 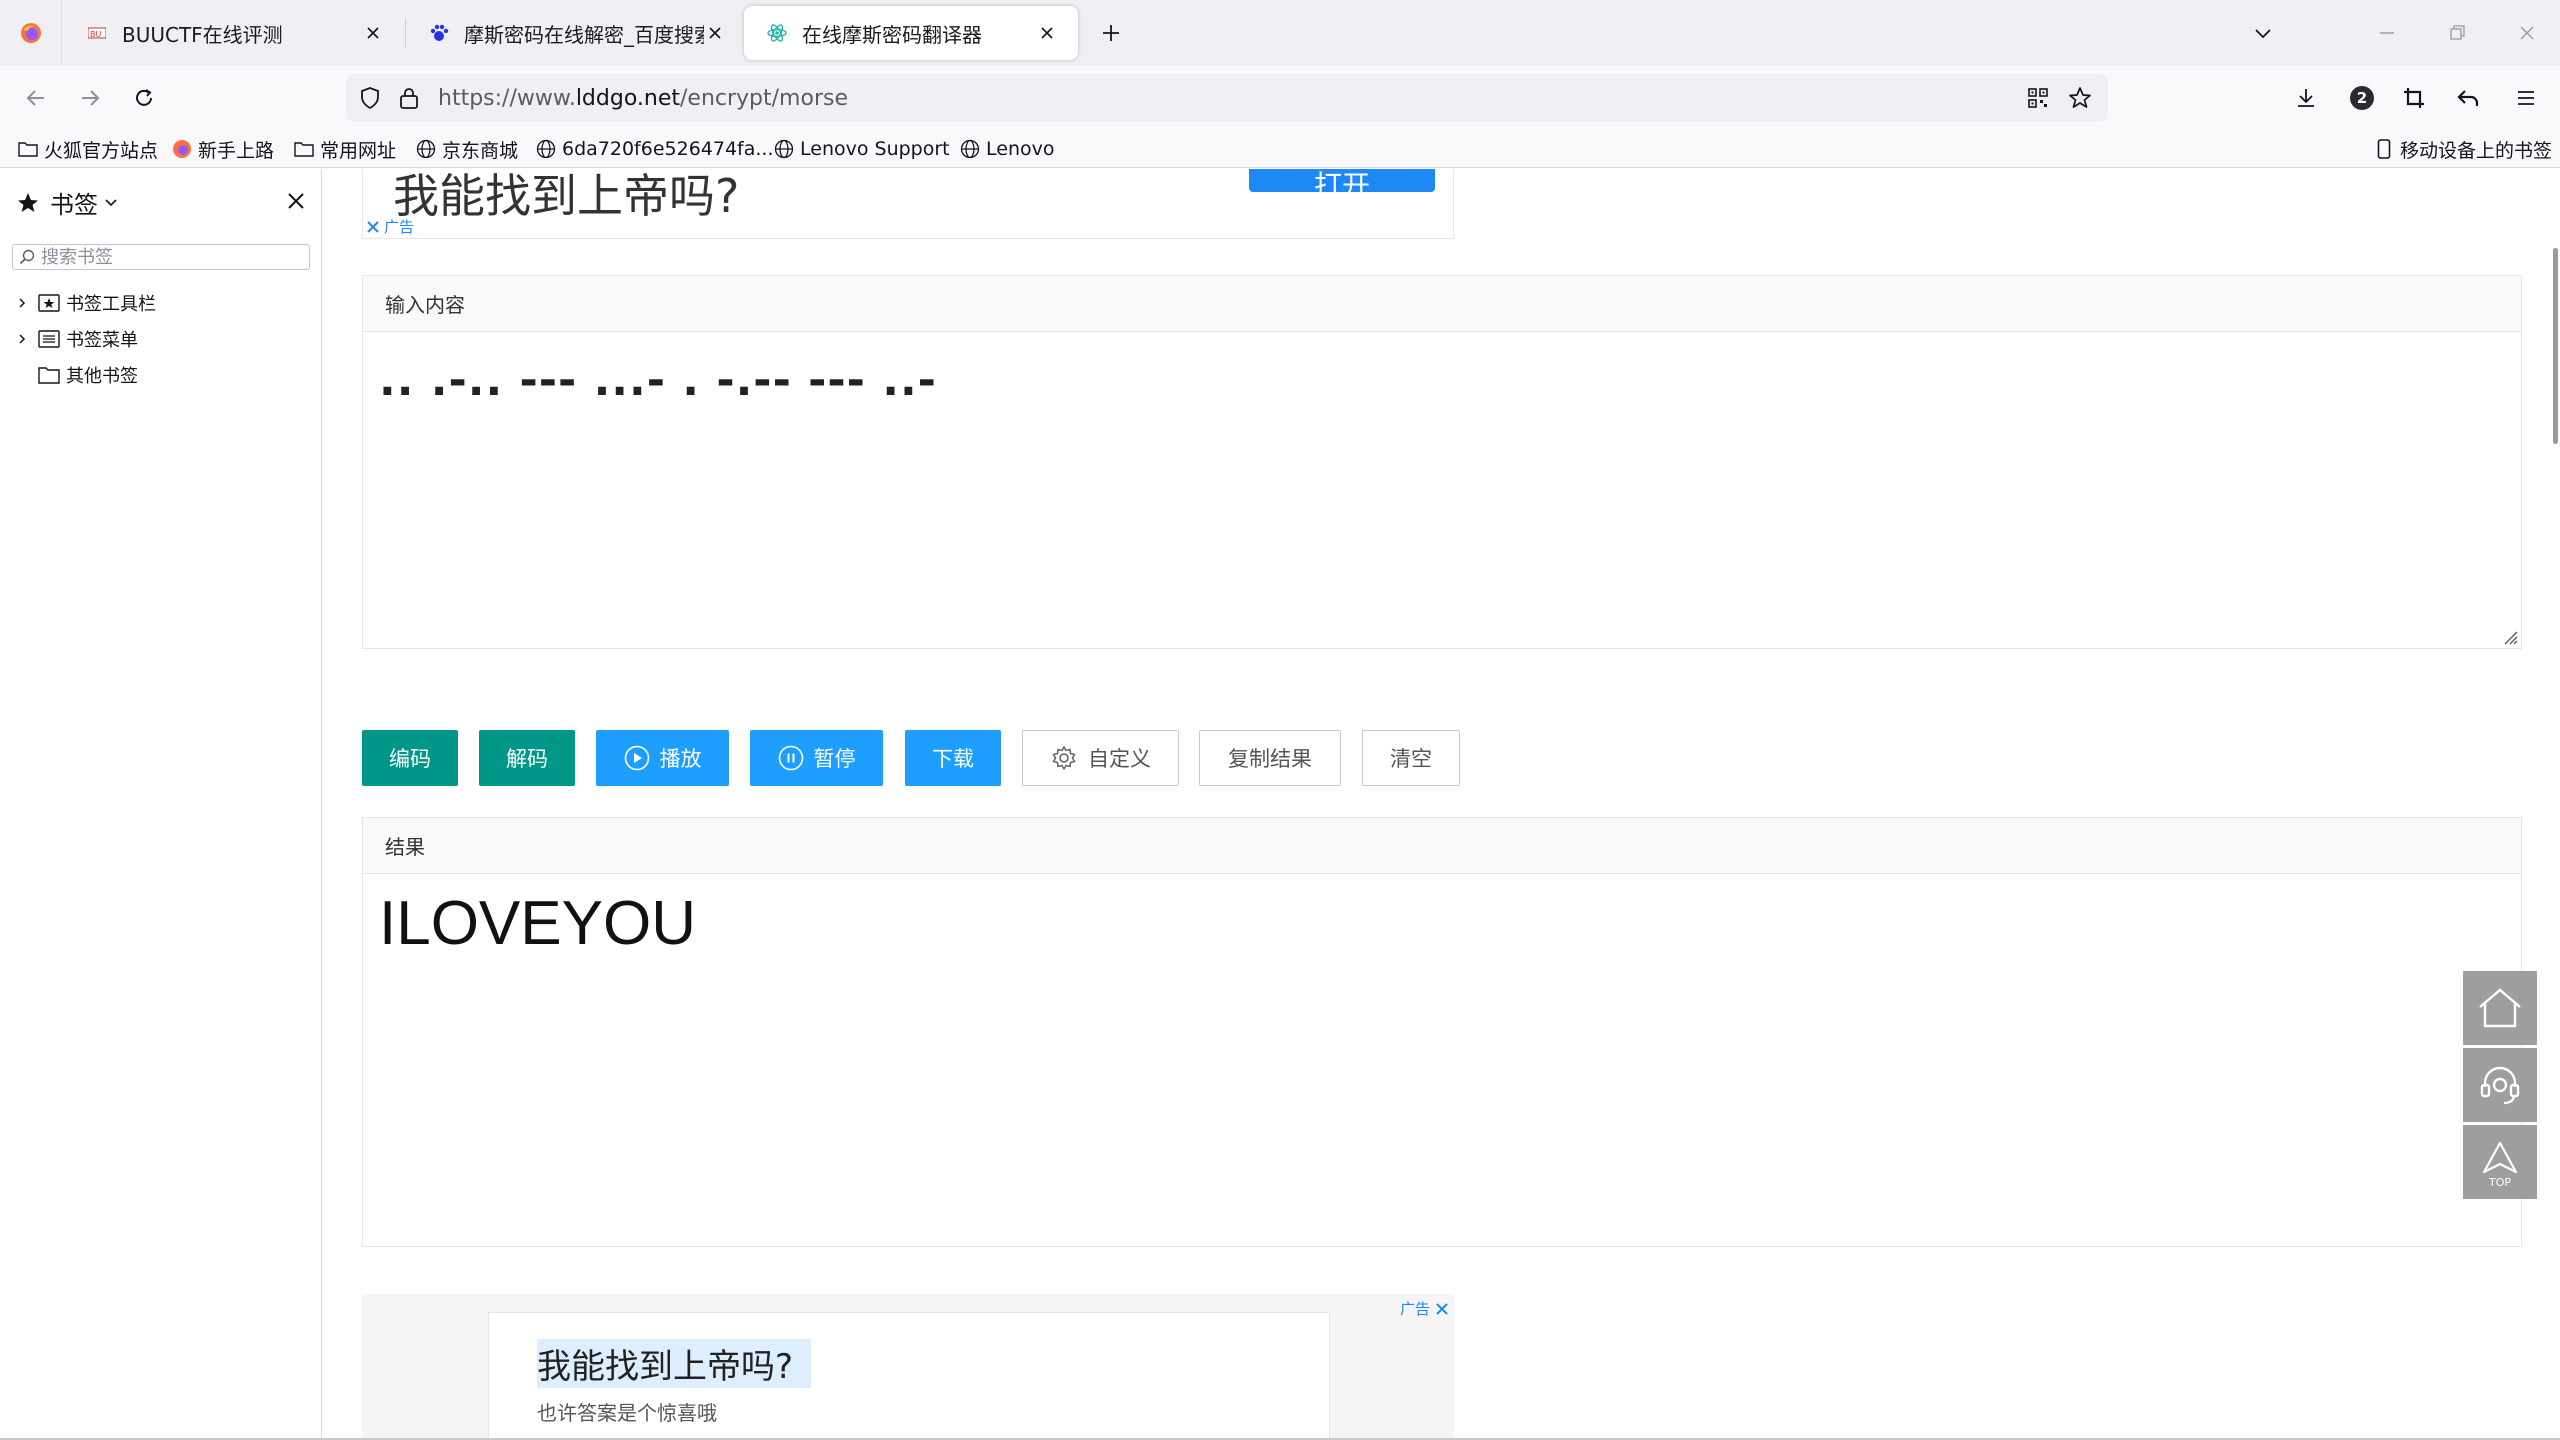 I want to click on home-icon, so click(x=2500, y=1008).